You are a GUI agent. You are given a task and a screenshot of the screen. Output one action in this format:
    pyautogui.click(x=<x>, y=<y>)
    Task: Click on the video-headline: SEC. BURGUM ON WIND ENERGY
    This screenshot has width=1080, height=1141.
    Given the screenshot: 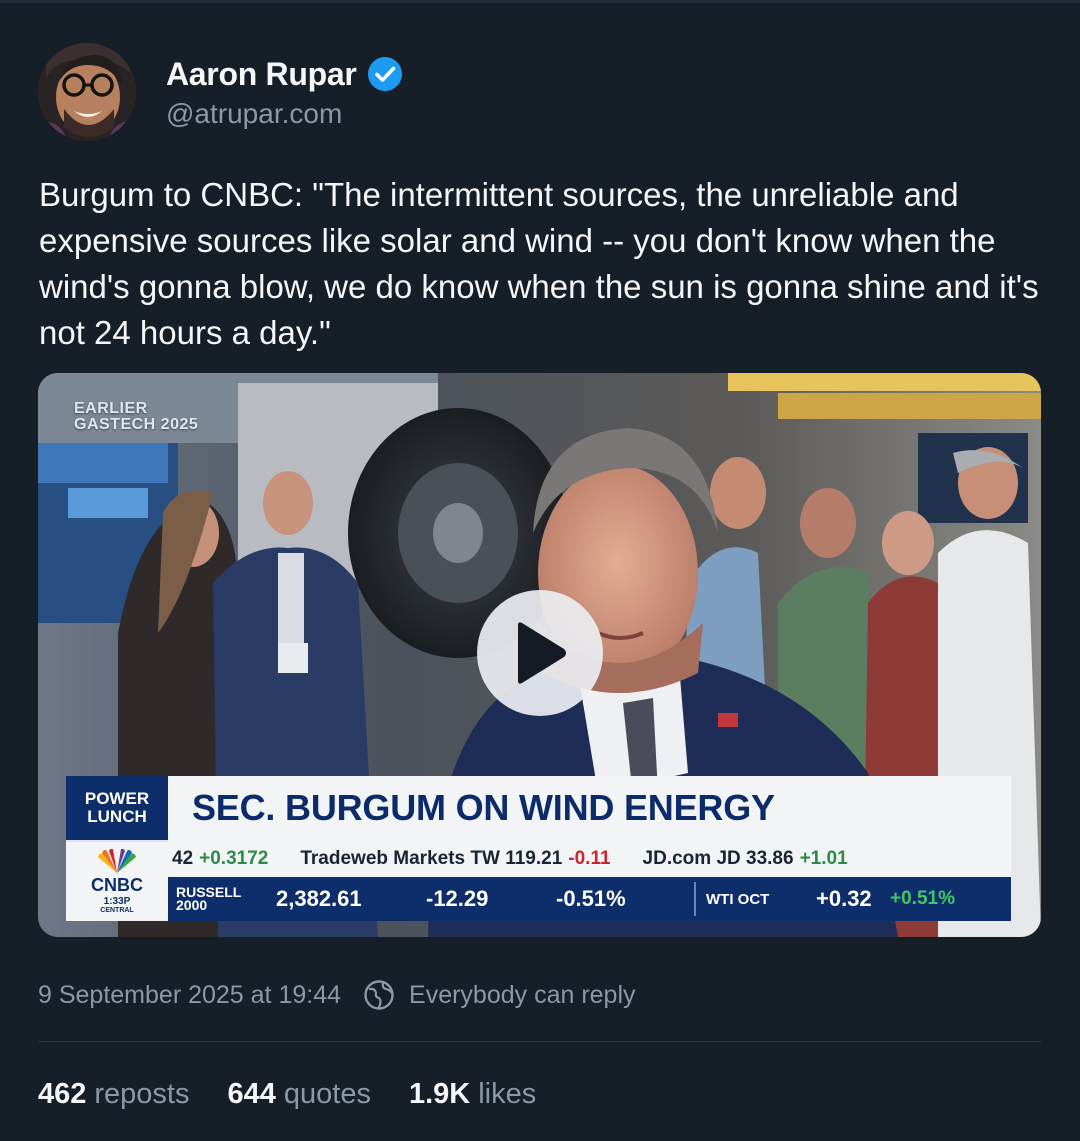 What is the action you would take?
    pyautogui.click(x=589, y=808)
    